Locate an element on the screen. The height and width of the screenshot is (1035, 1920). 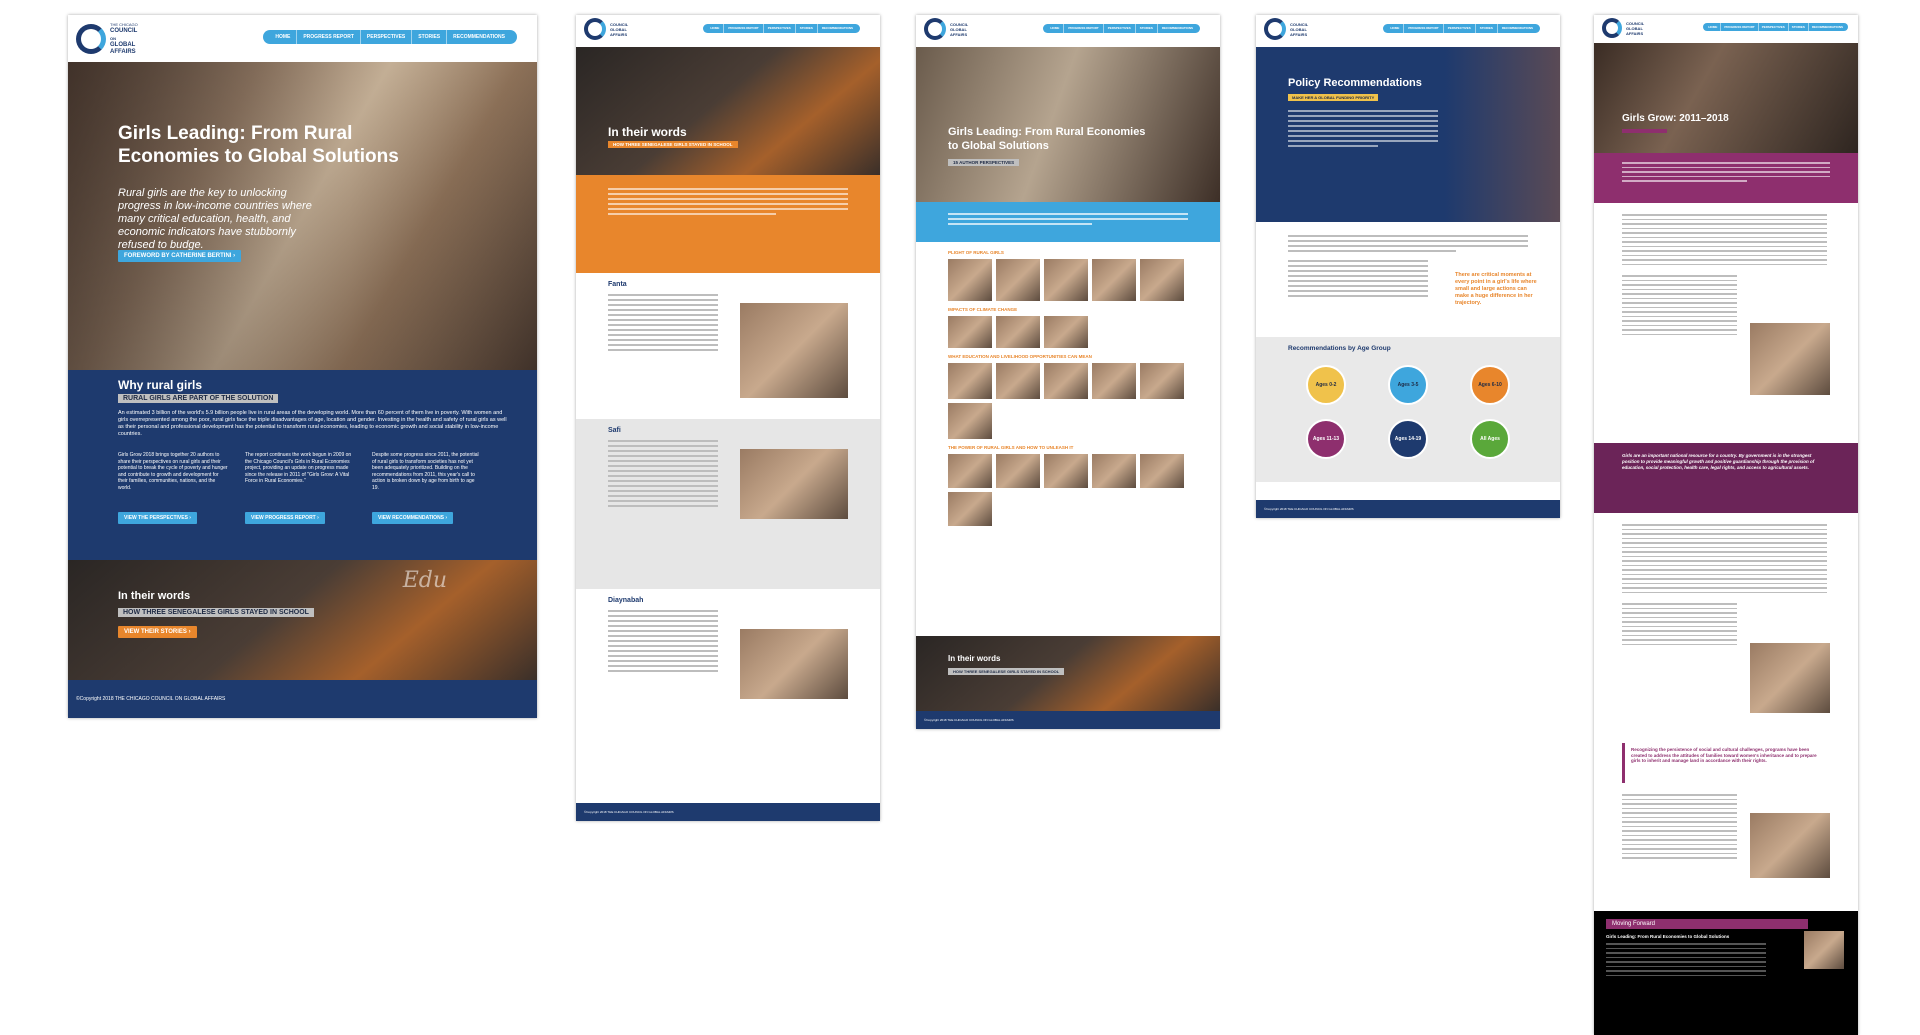
age-11-13-button: Ages 11-13 is located at coordinates (1326, 439).